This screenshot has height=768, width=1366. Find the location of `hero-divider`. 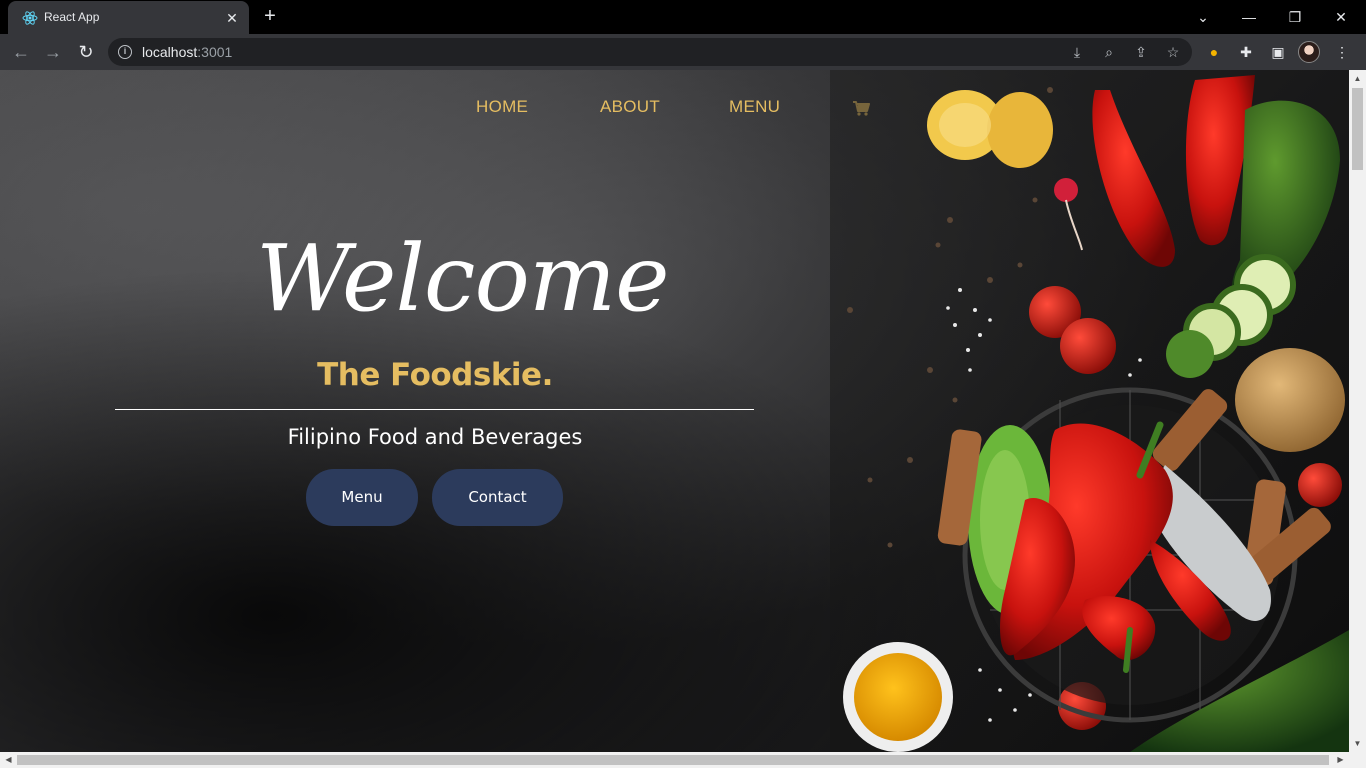

hero-divider is located at coordinates (434, 409).